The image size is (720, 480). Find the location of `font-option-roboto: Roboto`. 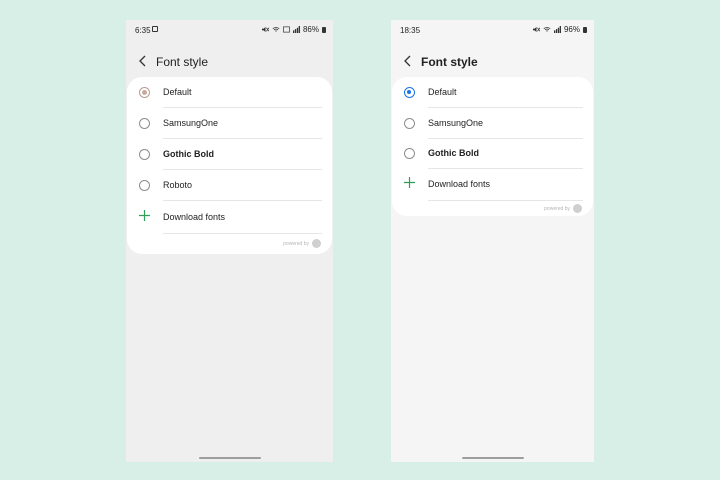

font-option-roboto: Roboto is located at coordinates (229, 185).